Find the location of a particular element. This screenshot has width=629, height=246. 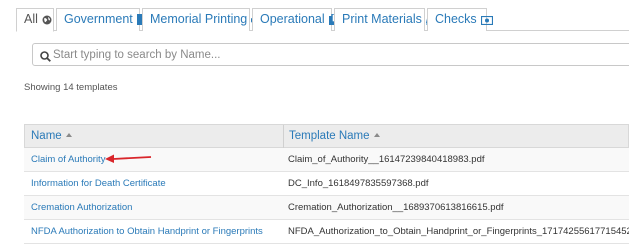

column-header-name-label: Name is located at coordinates (46, 136).